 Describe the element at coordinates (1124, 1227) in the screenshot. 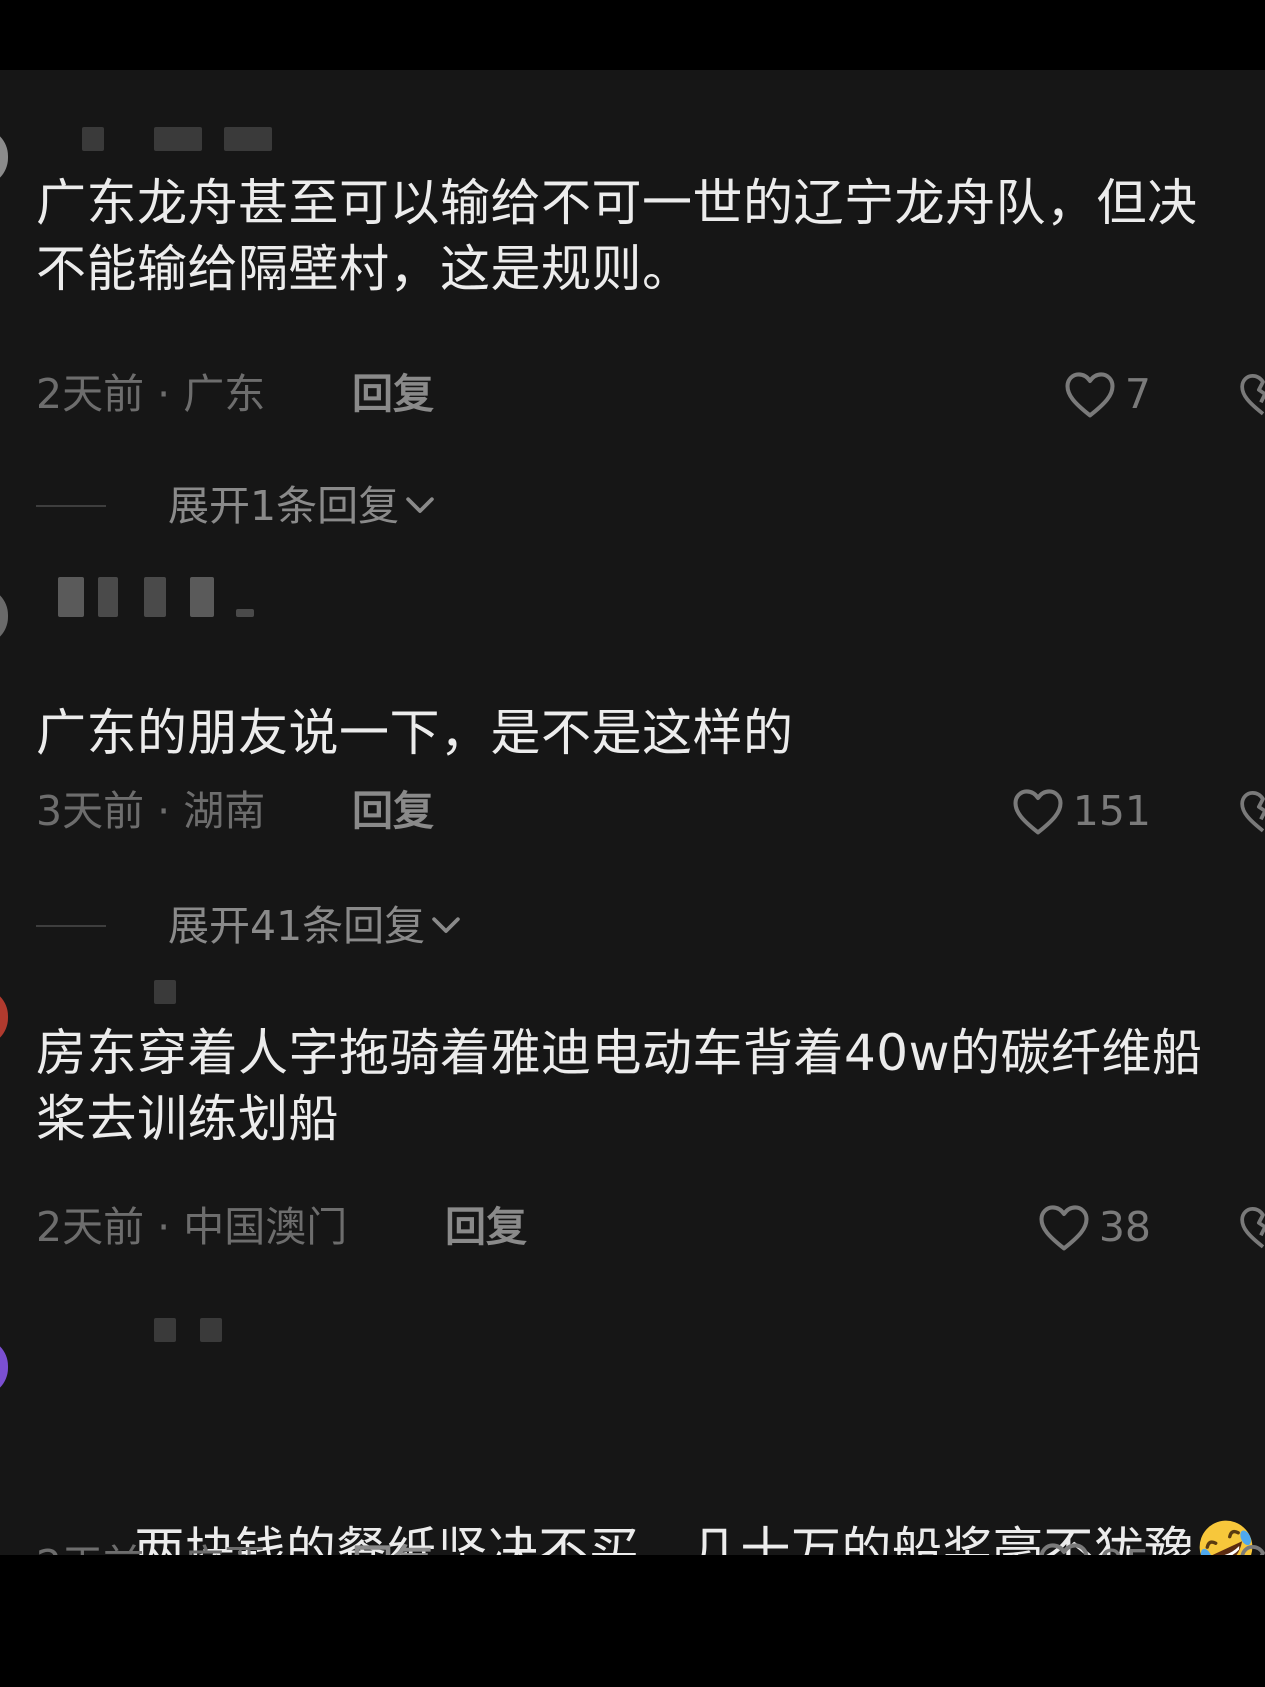

I see `like-count: 38` at that location.